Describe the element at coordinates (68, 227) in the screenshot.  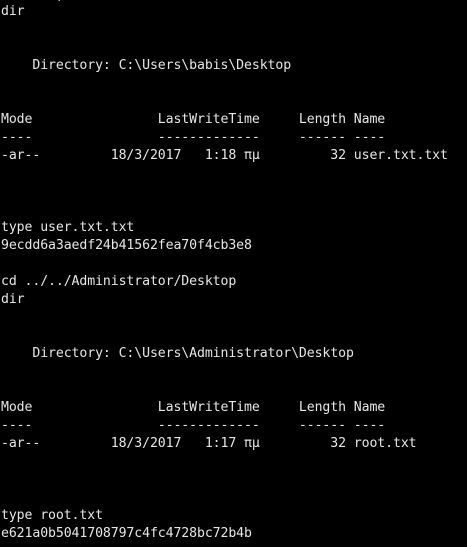
I see `terminal-line-command: type user.txt.txt` at that location.